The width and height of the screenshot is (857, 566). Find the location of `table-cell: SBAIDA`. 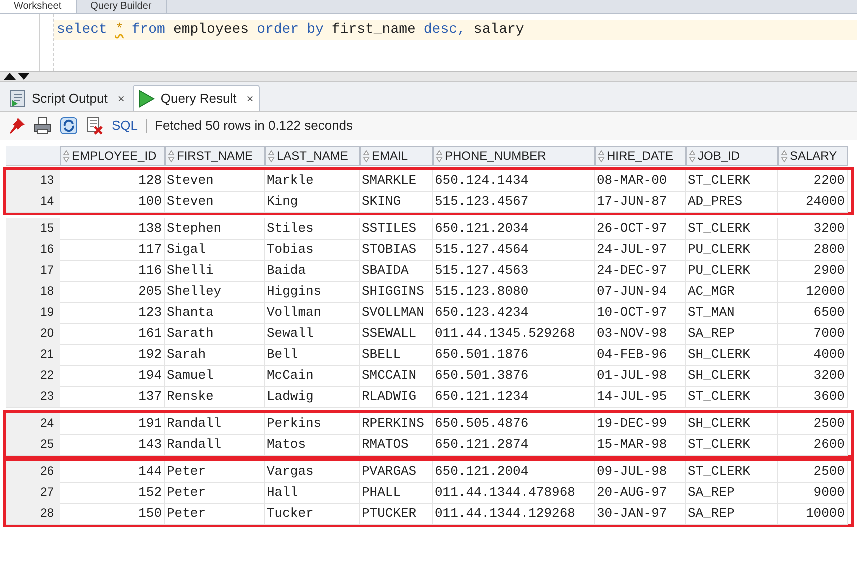

table-cell: SBAIDA is located at coordinates (396, 271).